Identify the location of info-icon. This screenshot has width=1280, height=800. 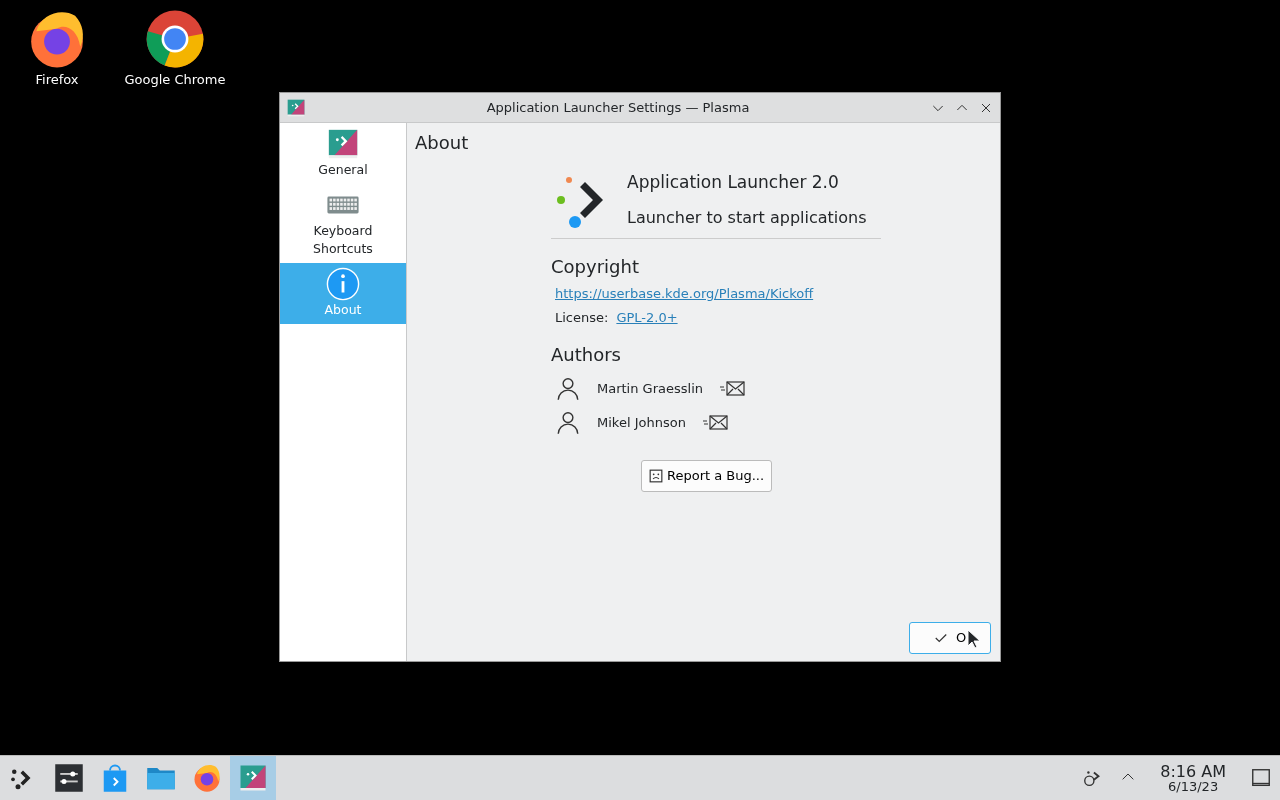
(343, 284).